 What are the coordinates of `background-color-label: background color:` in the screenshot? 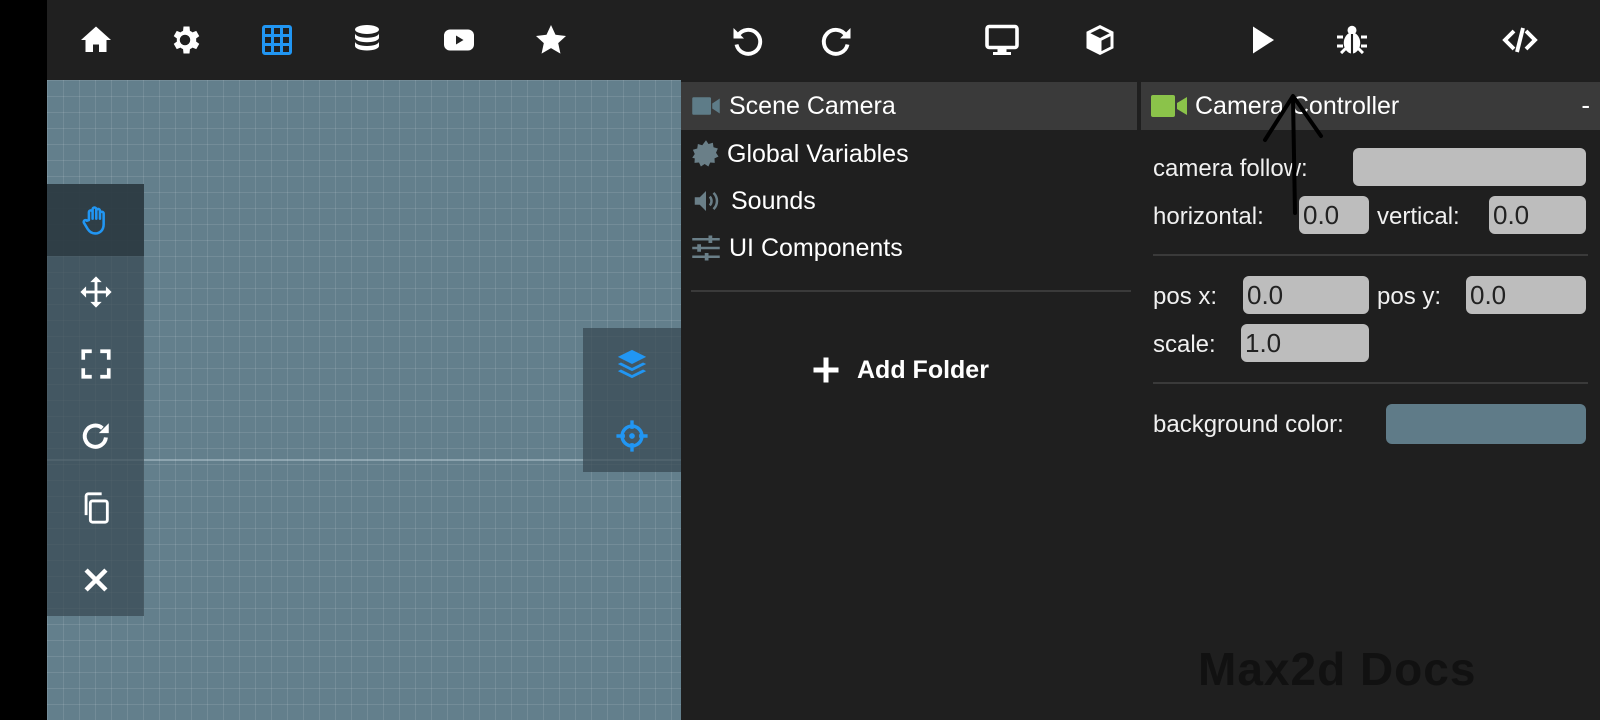 It's located at (1248, 424).